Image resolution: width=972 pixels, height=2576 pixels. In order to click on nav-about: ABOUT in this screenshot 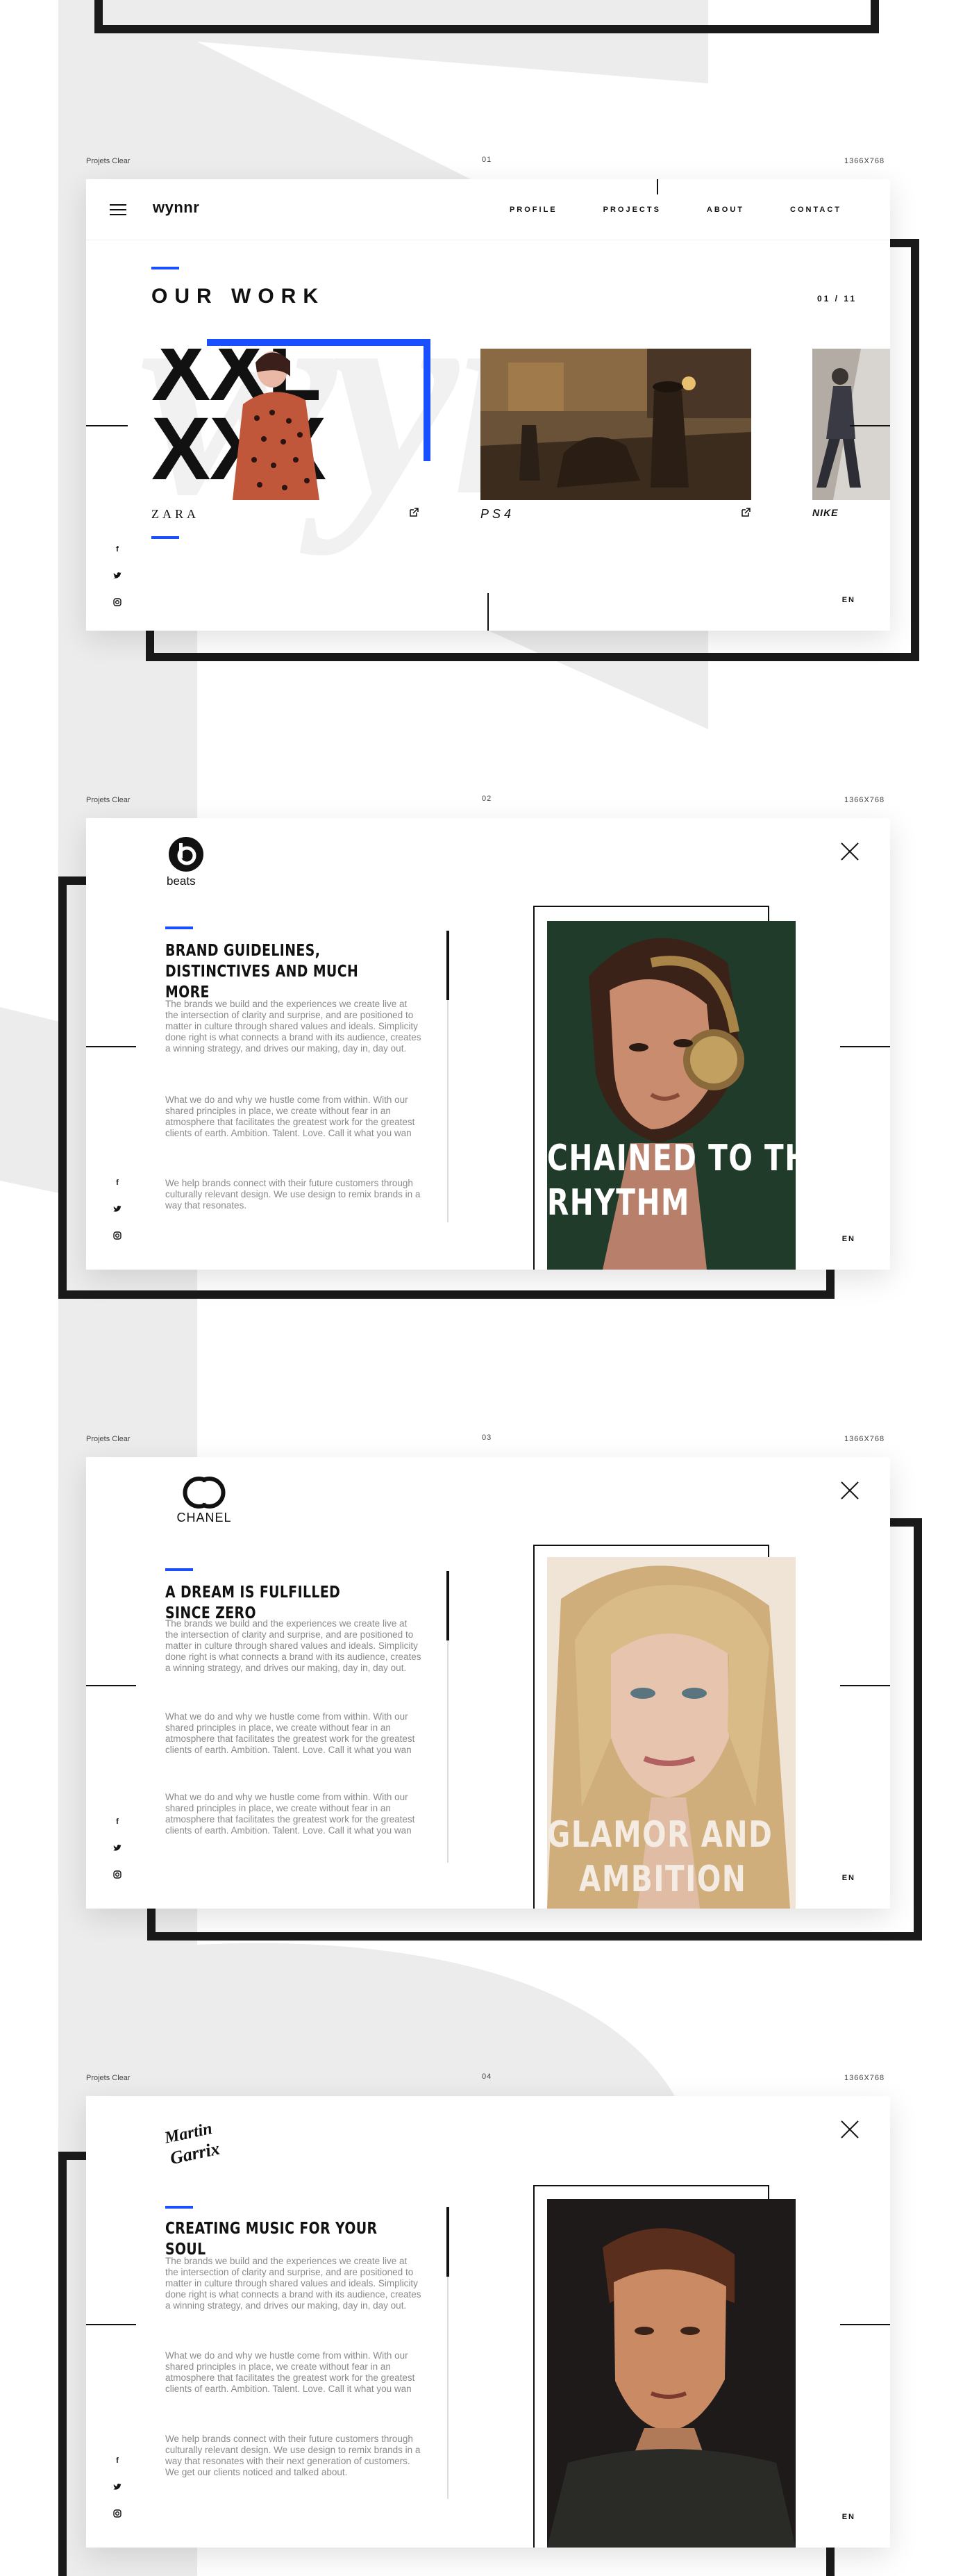, I will do `click(725, 210)`.